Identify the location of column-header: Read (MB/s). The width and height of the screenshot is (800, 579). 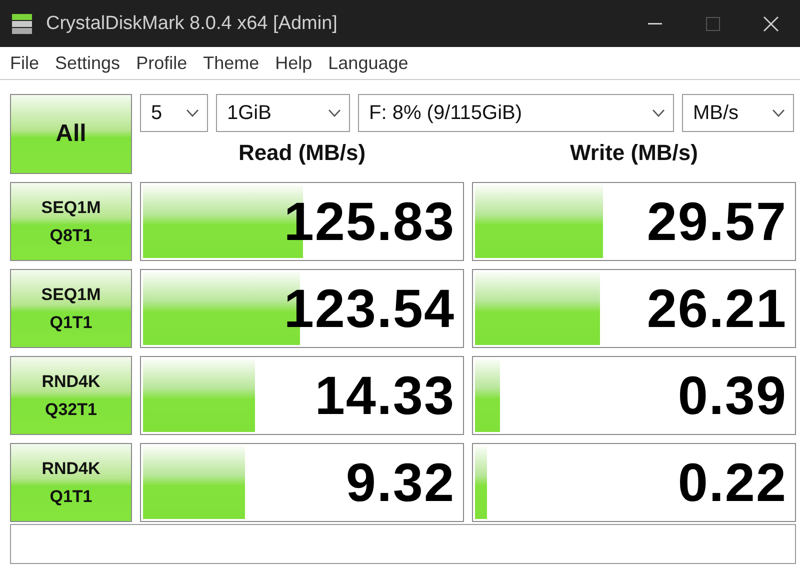
(302, 153).